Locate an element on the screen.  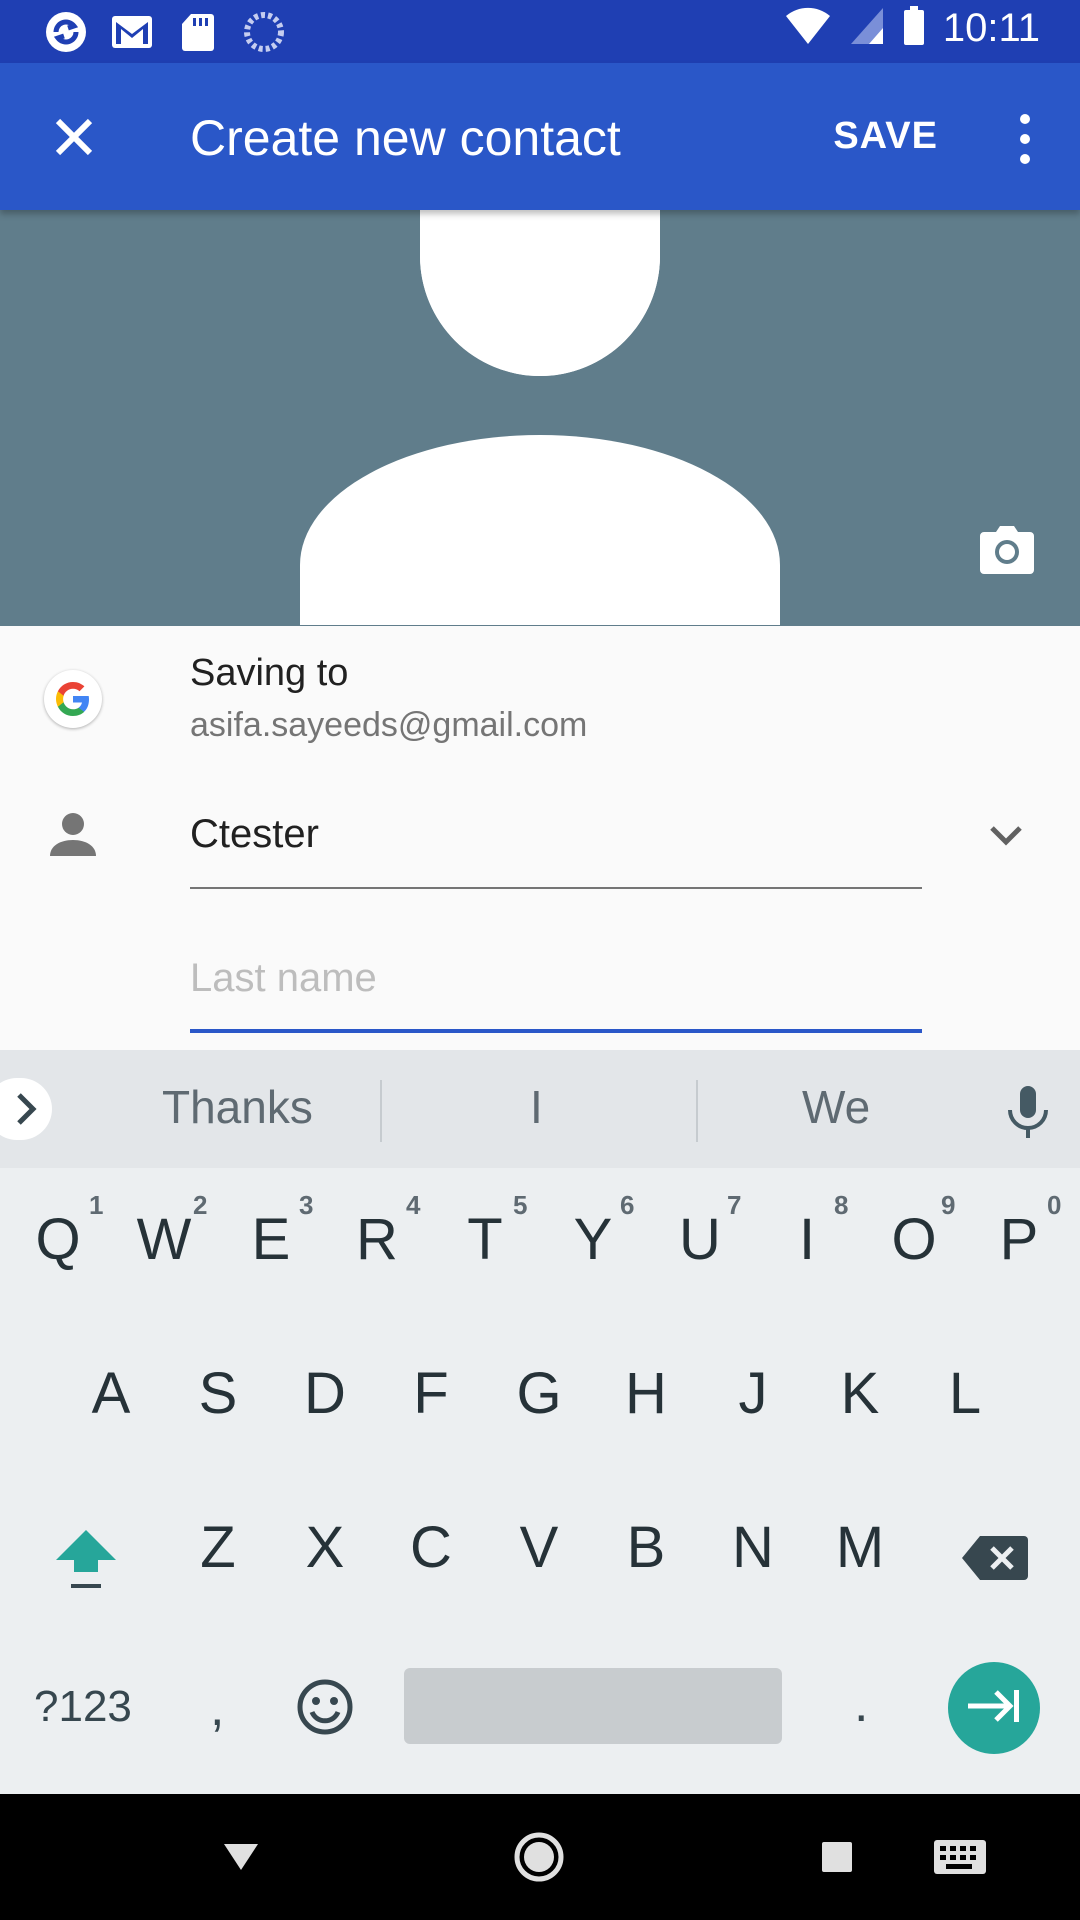
key-hint-0: 0 is located at coordinates (1054, 1205).